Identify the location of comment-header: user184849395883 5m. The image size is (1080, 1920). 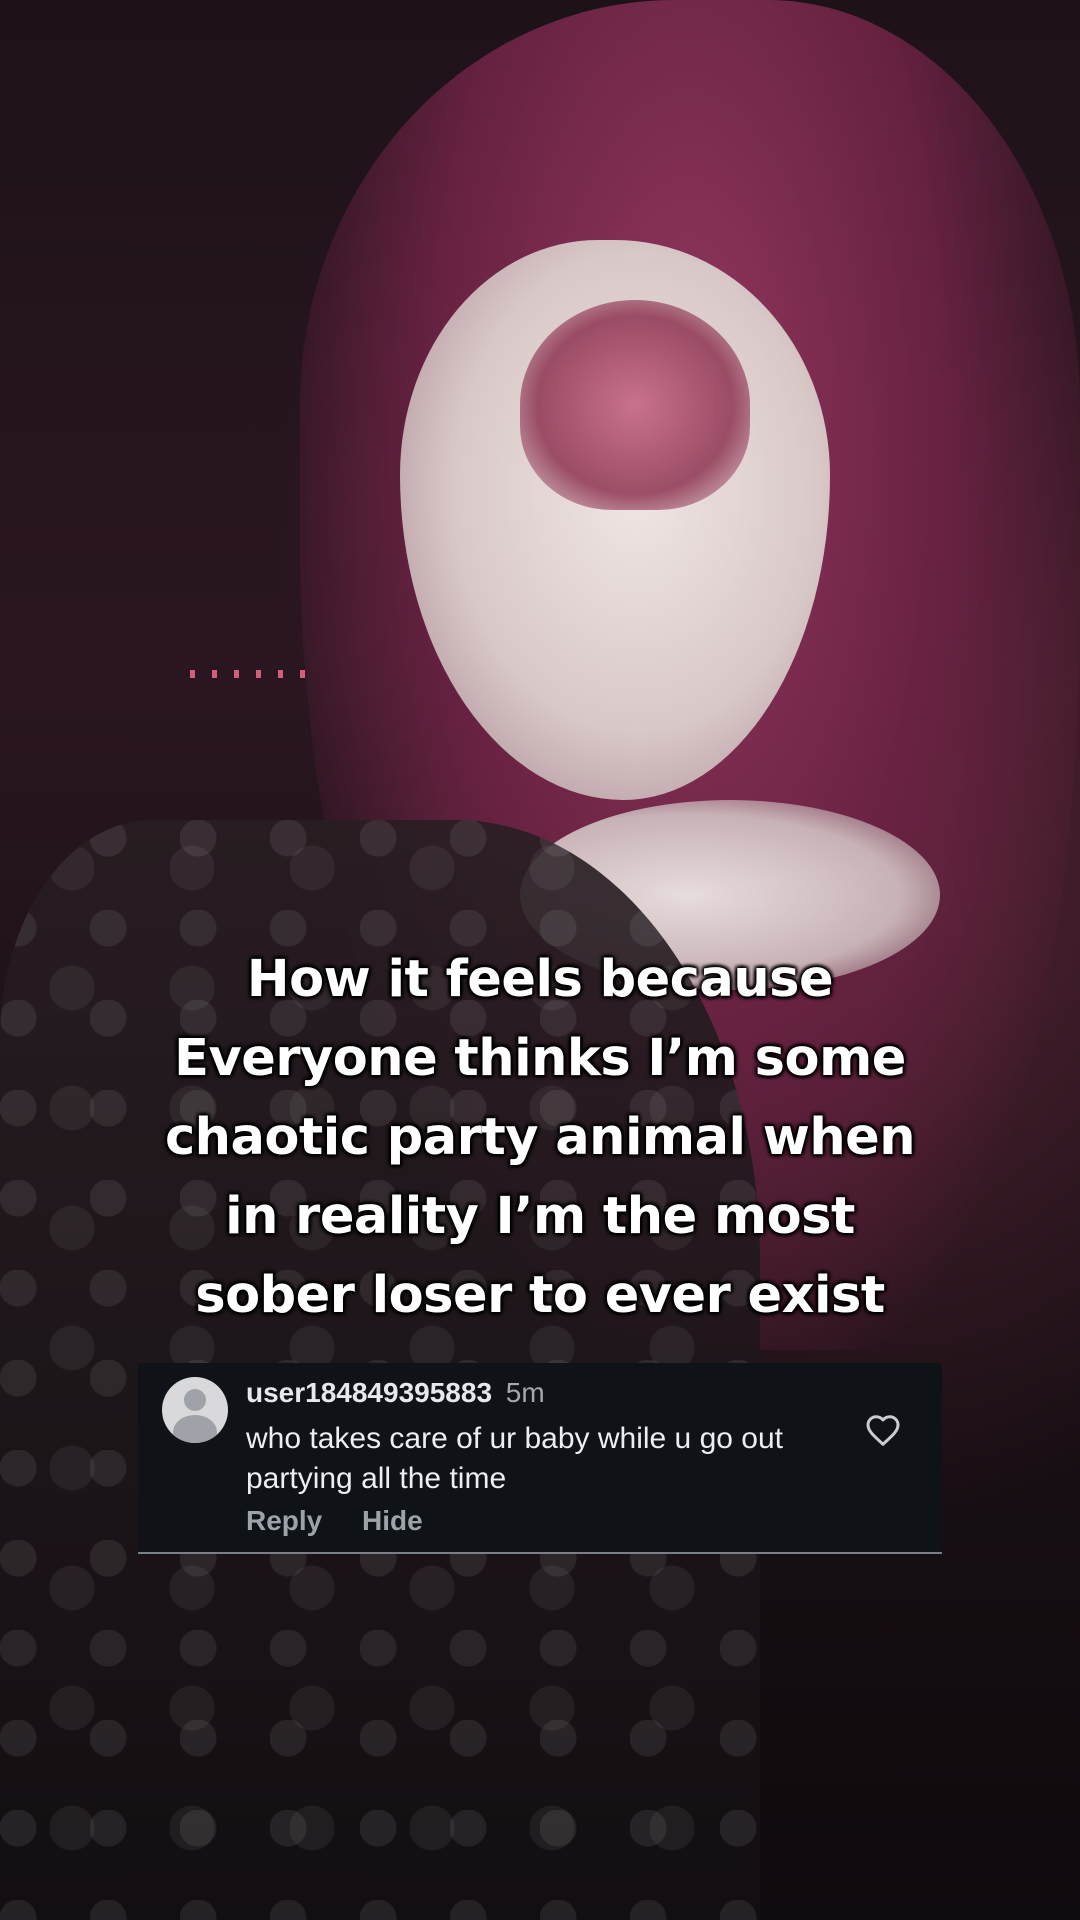
(395, 1393).